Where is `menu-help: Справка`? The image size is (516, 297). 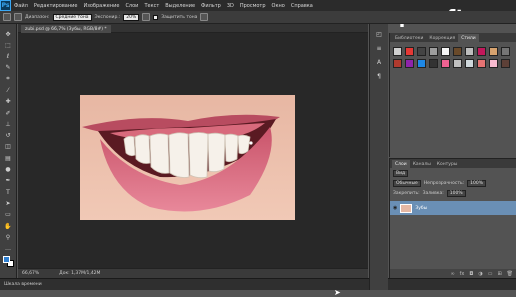 menu-help: Справка is located at coordinates (302, 6).